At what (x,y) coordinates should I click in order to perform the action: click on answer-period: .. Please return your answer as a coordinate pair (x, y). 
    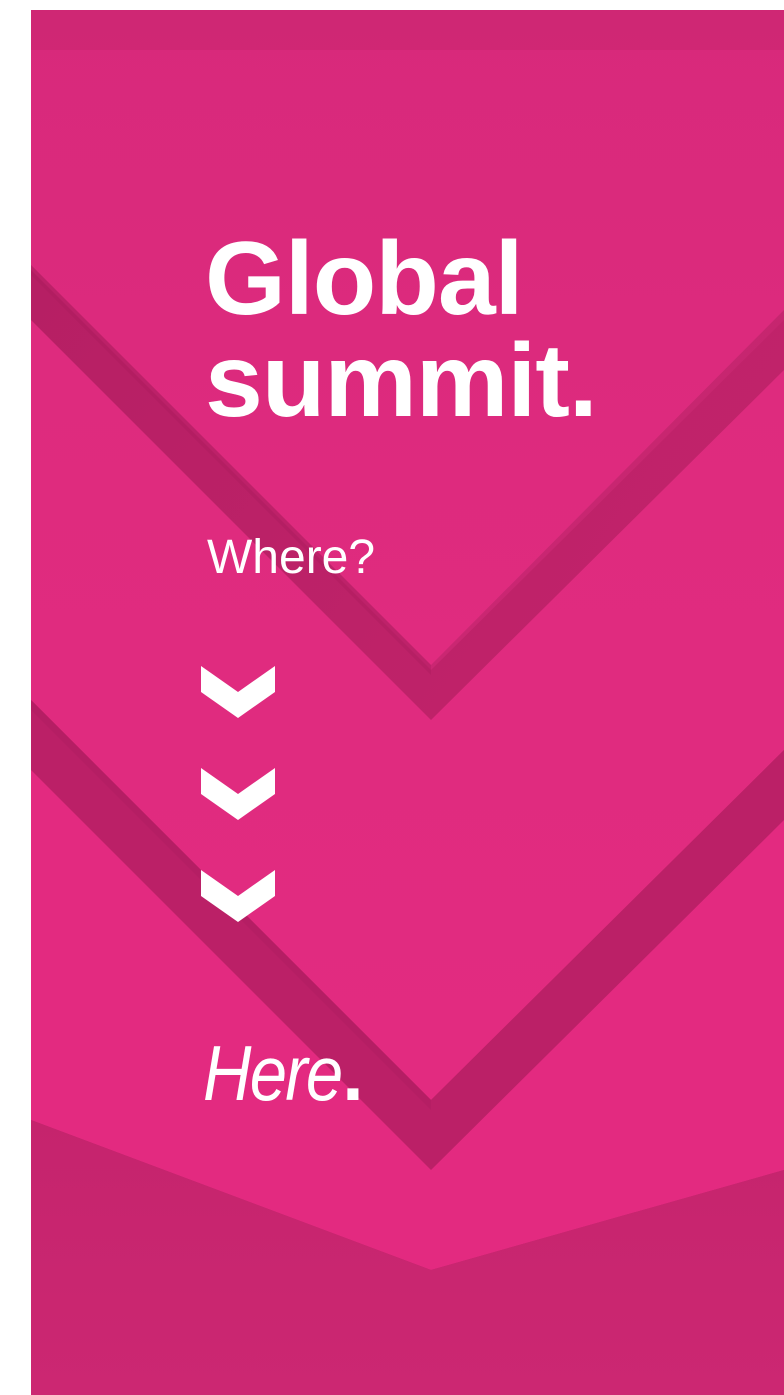
    Looking at the image, I should click on (353, 1073).